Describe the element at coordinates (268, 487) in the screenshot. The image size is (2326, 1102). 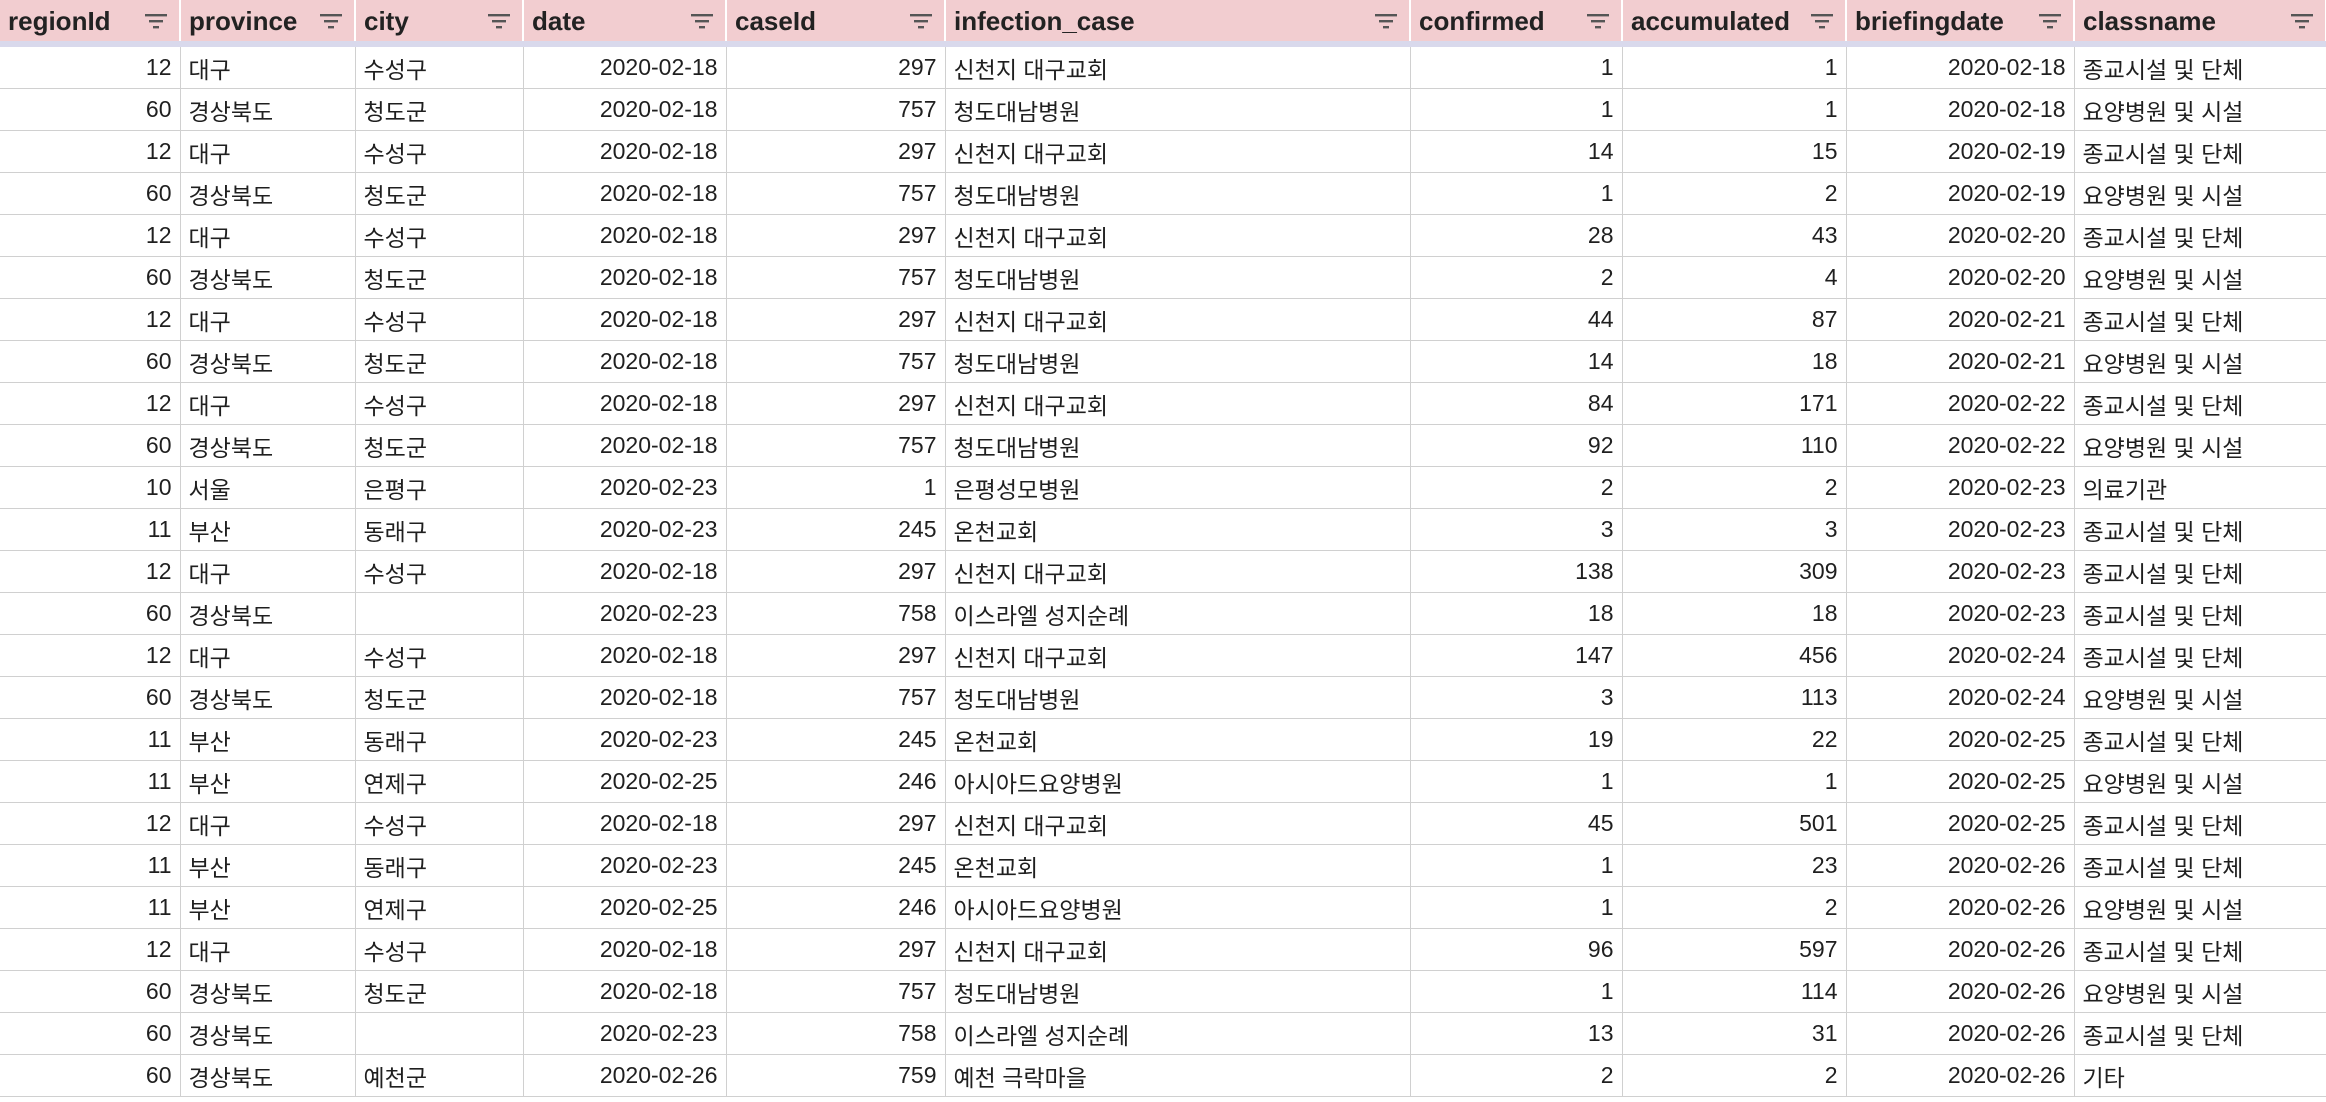
I see `cell-province: 서울` at that location.